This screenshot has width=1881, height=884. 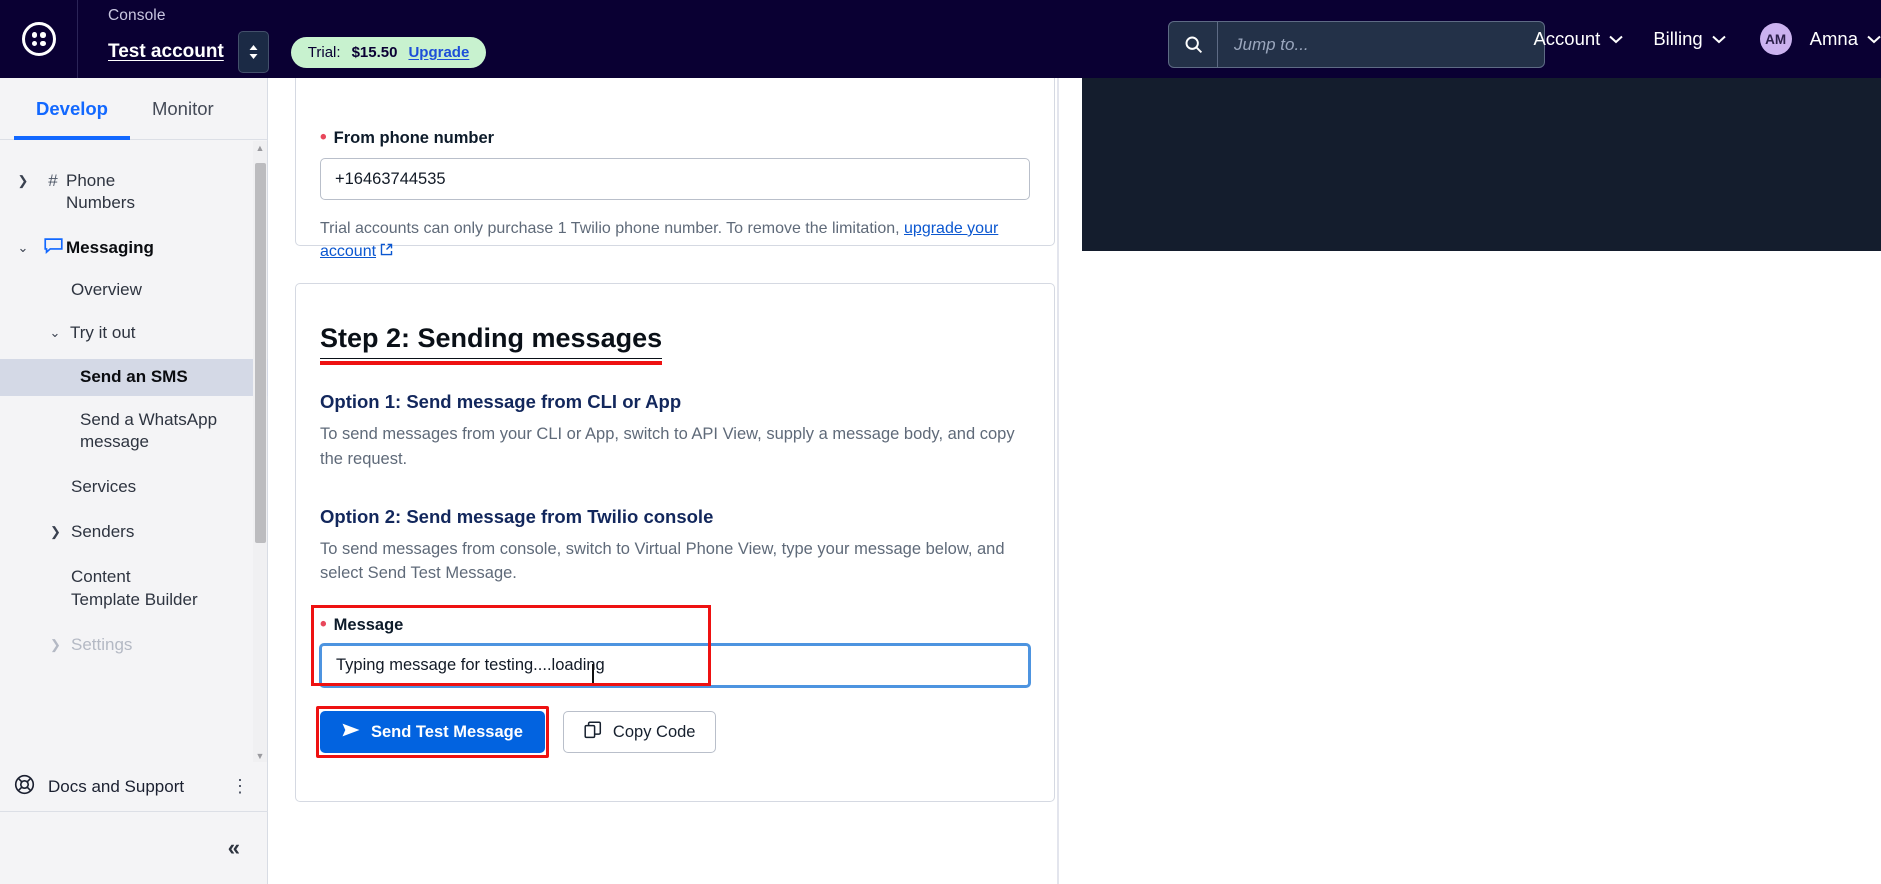 I want to click on step2-title: Step 2: Sending messages, so click(x=491, y=344).